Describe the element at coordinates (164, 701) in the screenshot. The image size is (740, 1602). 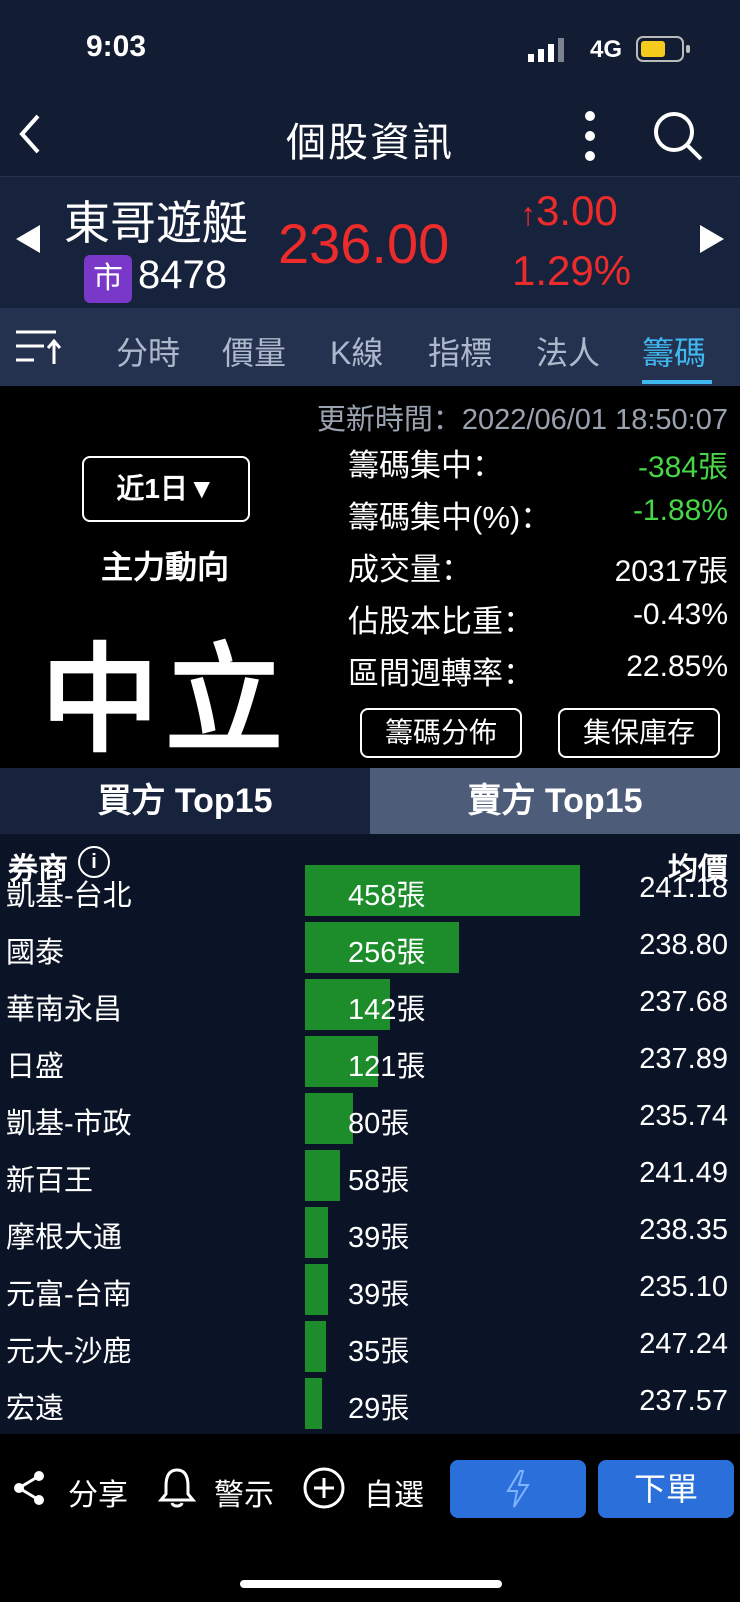
I see `main-force-value: 中立` at that location.